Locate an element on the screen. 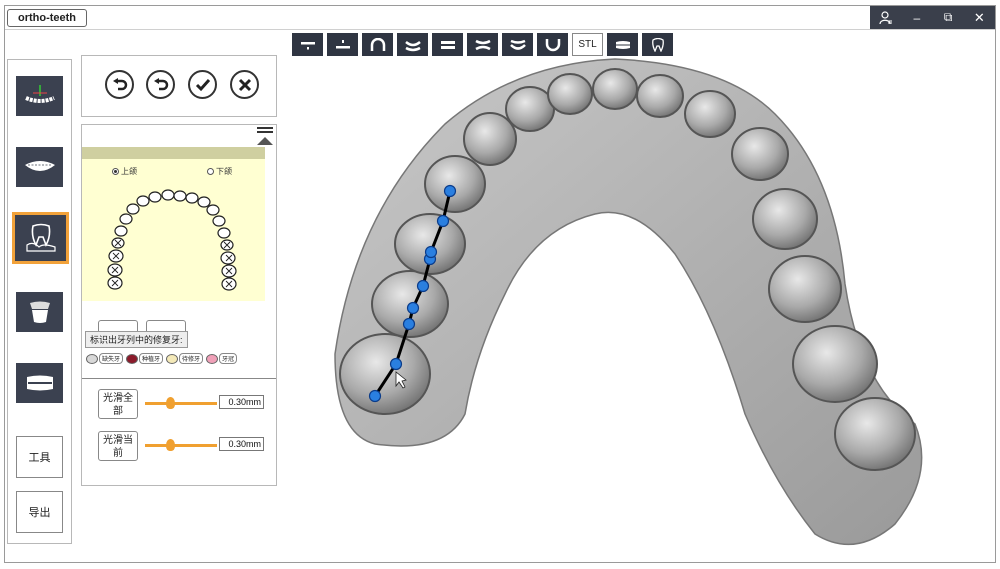 Image resolution: width=1000 pixels, height=569 pixels. band-icon is located at coordinates (622, 44).